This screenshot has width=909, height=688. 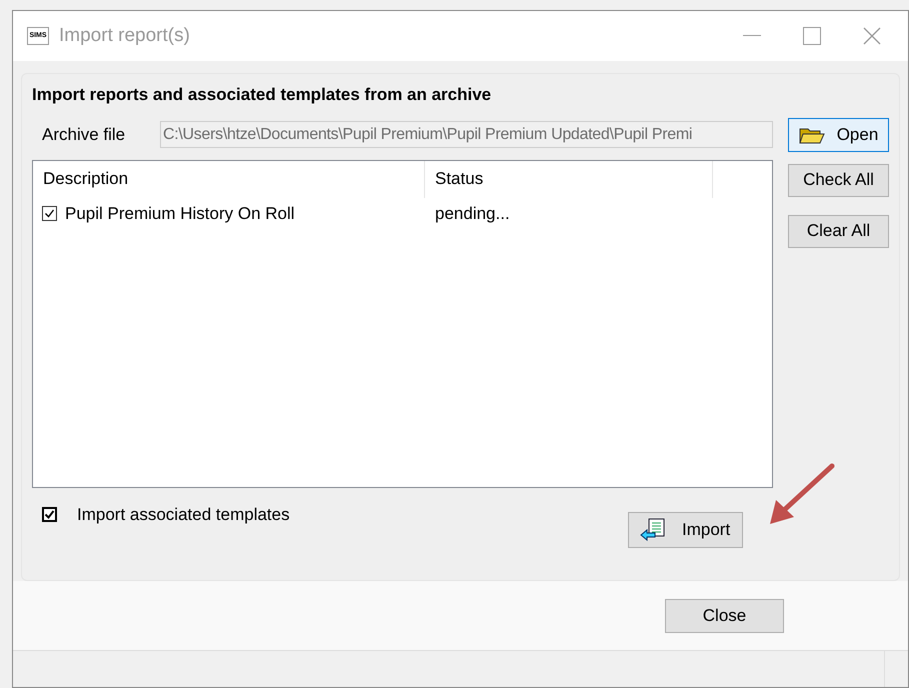 I want to click on panel-heading: Import reports and associated templates from an archive, so click(x=262, y=95).